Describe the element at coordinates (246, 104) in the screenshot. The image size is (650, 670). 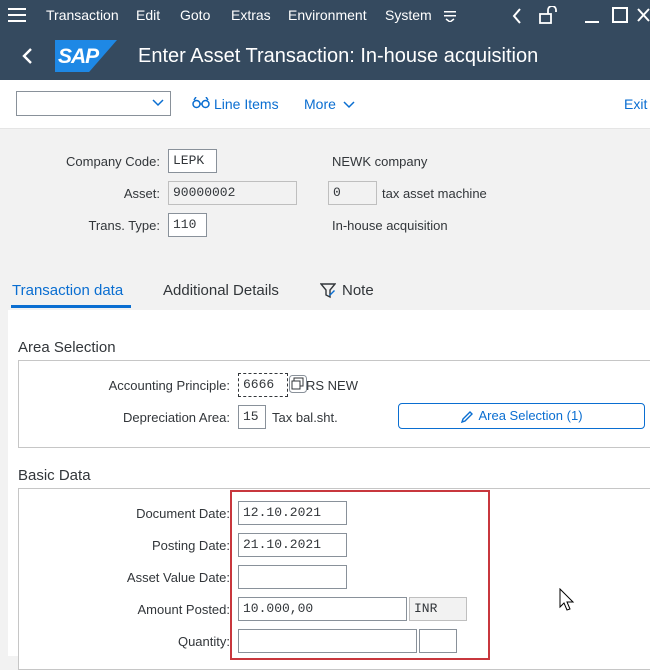
I see `line-items-button: Line Items` at that location.